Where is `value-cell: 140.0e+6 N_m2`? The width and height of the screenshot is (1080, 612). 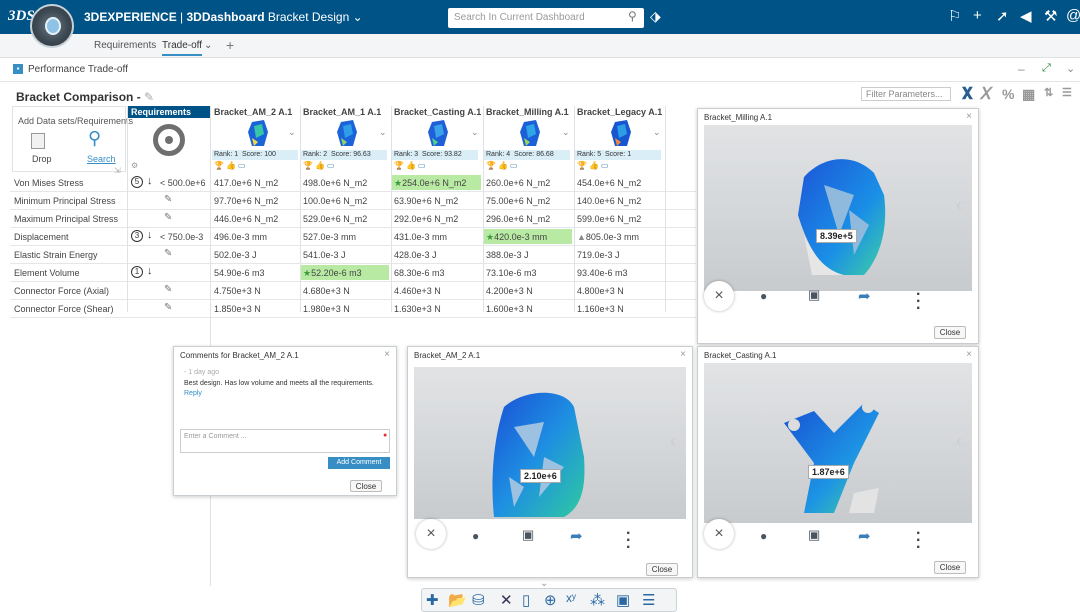
value-cell: 140.0e+6 N_m2 is located at coordinates (619, 200).